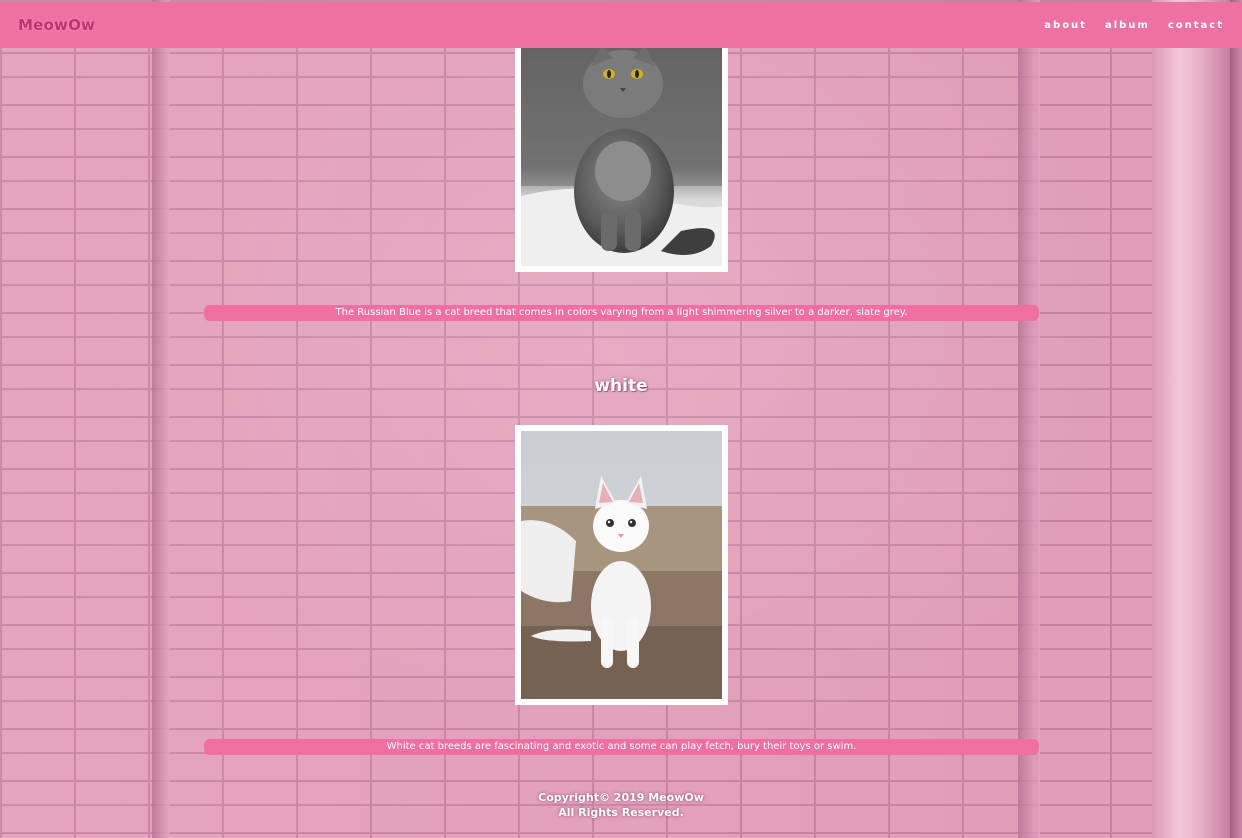  I want to click on nav-link-contact: contact, so click(1196, 25).